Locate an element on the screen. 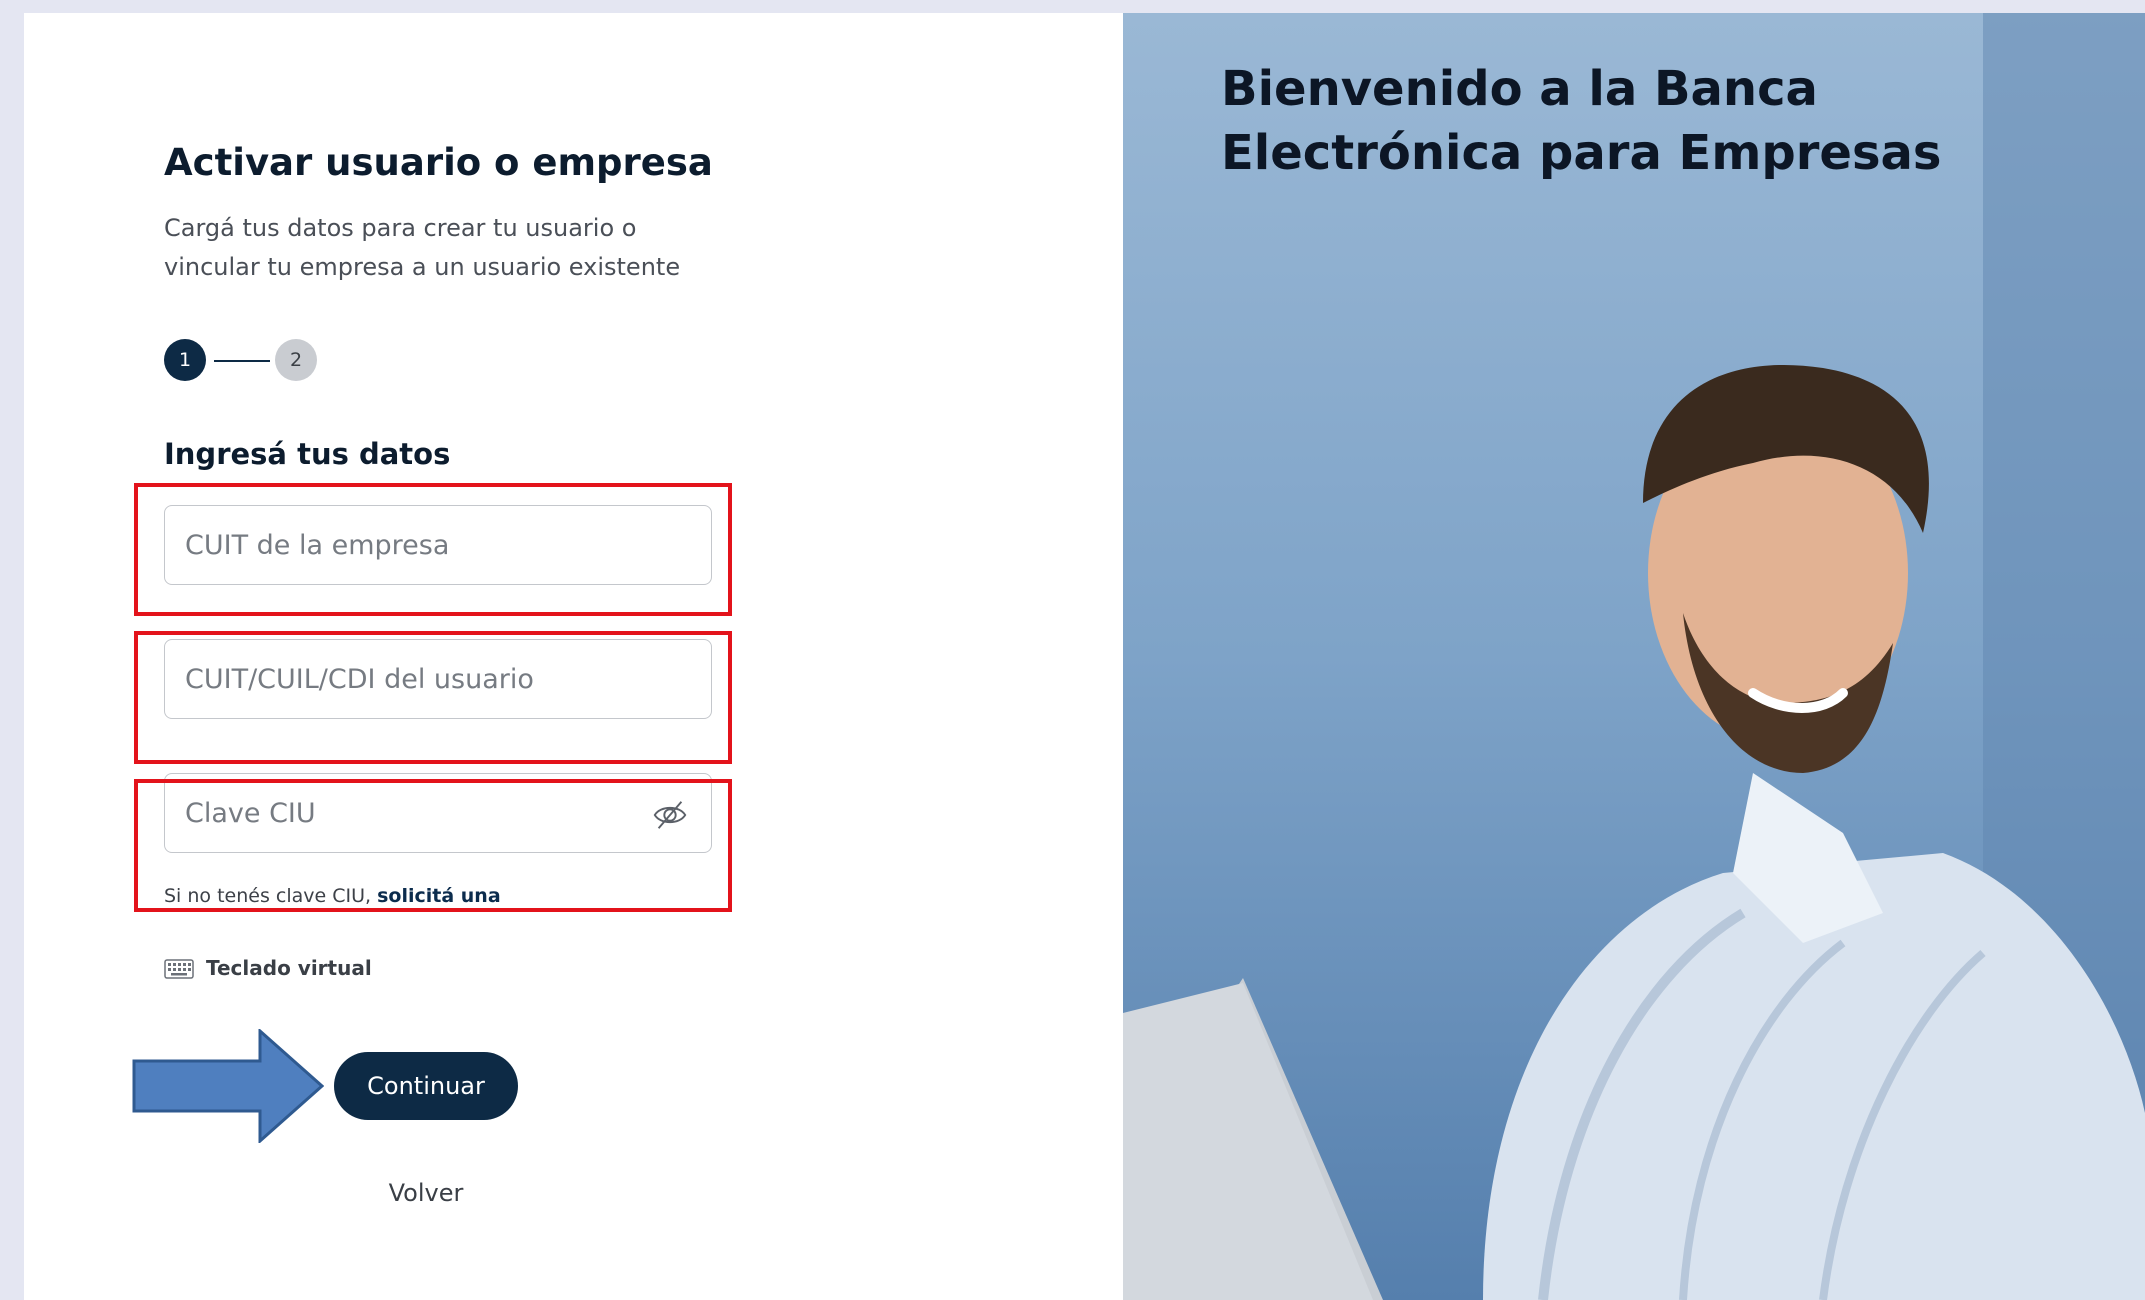 This screenshot has width=2145, height=1300. page-title: Activar usuario o empresa is located at coordinates (438, 162).